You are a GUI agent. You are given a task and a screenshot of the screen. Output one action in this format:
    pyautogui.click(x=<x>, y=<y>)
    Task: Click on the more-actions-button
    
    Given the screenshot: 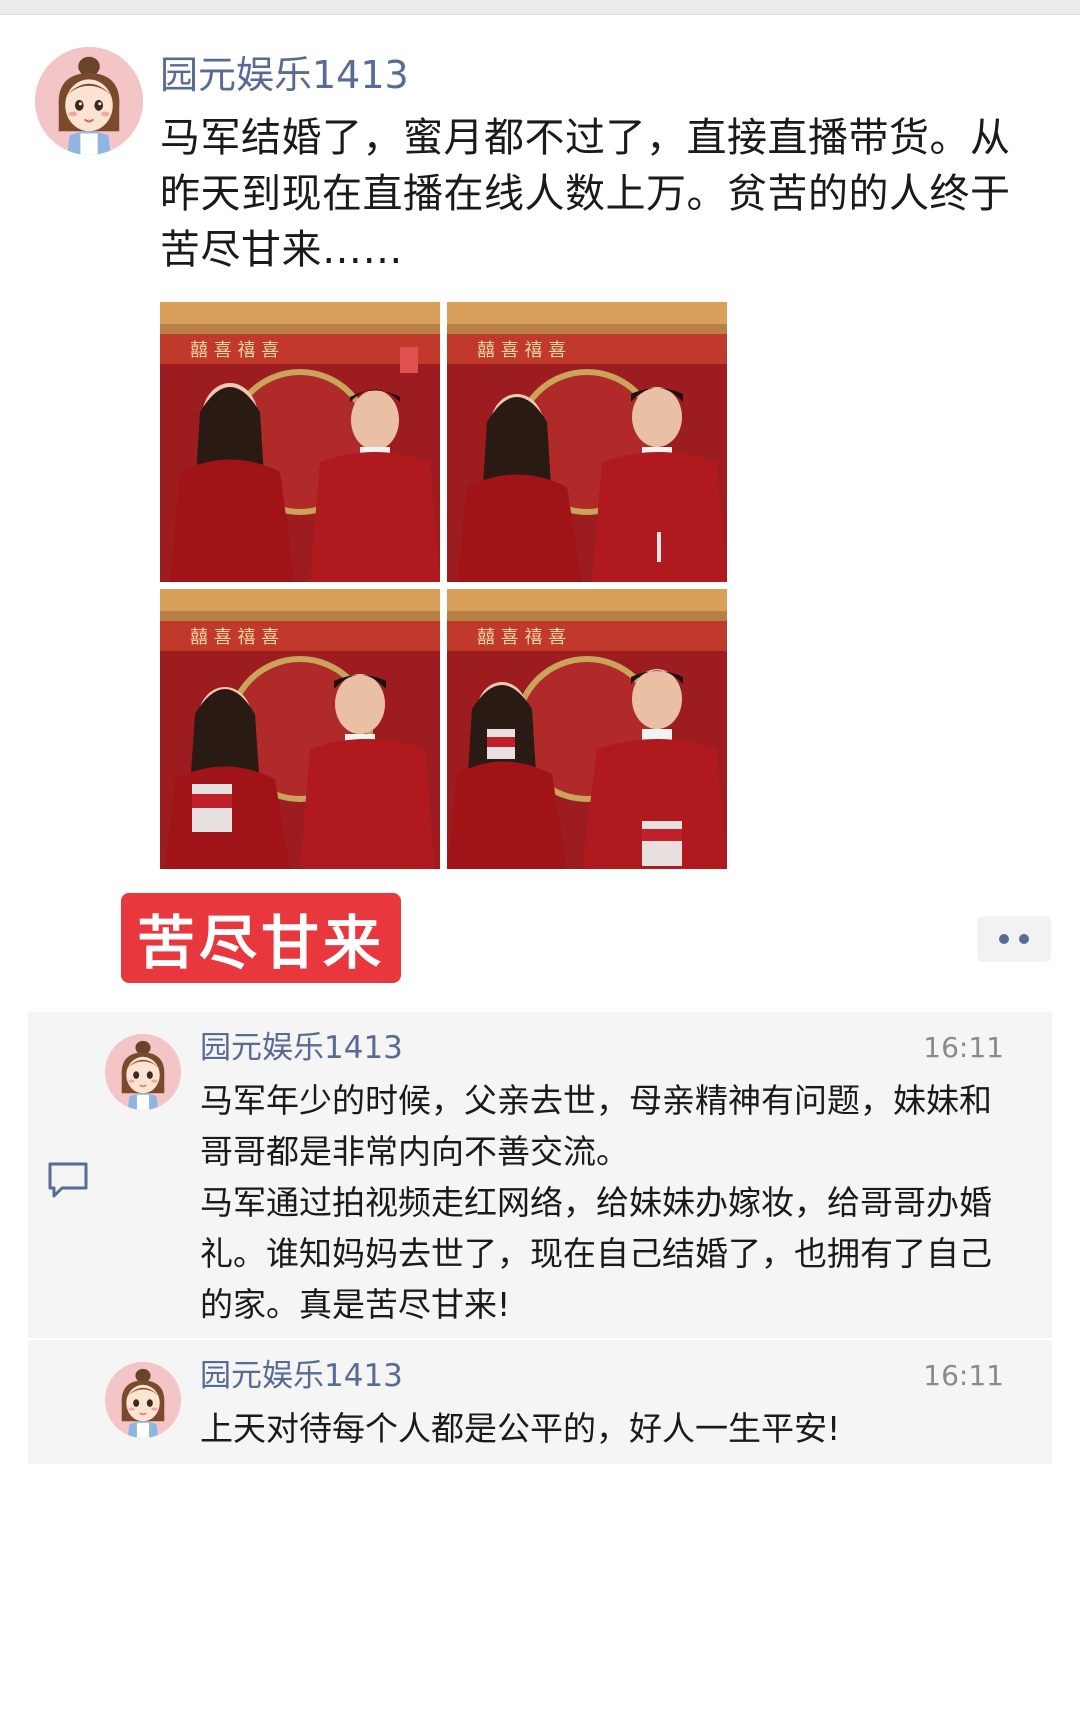 What is the action you would take?
    pyautogui.click(x=1014, y=939)
    